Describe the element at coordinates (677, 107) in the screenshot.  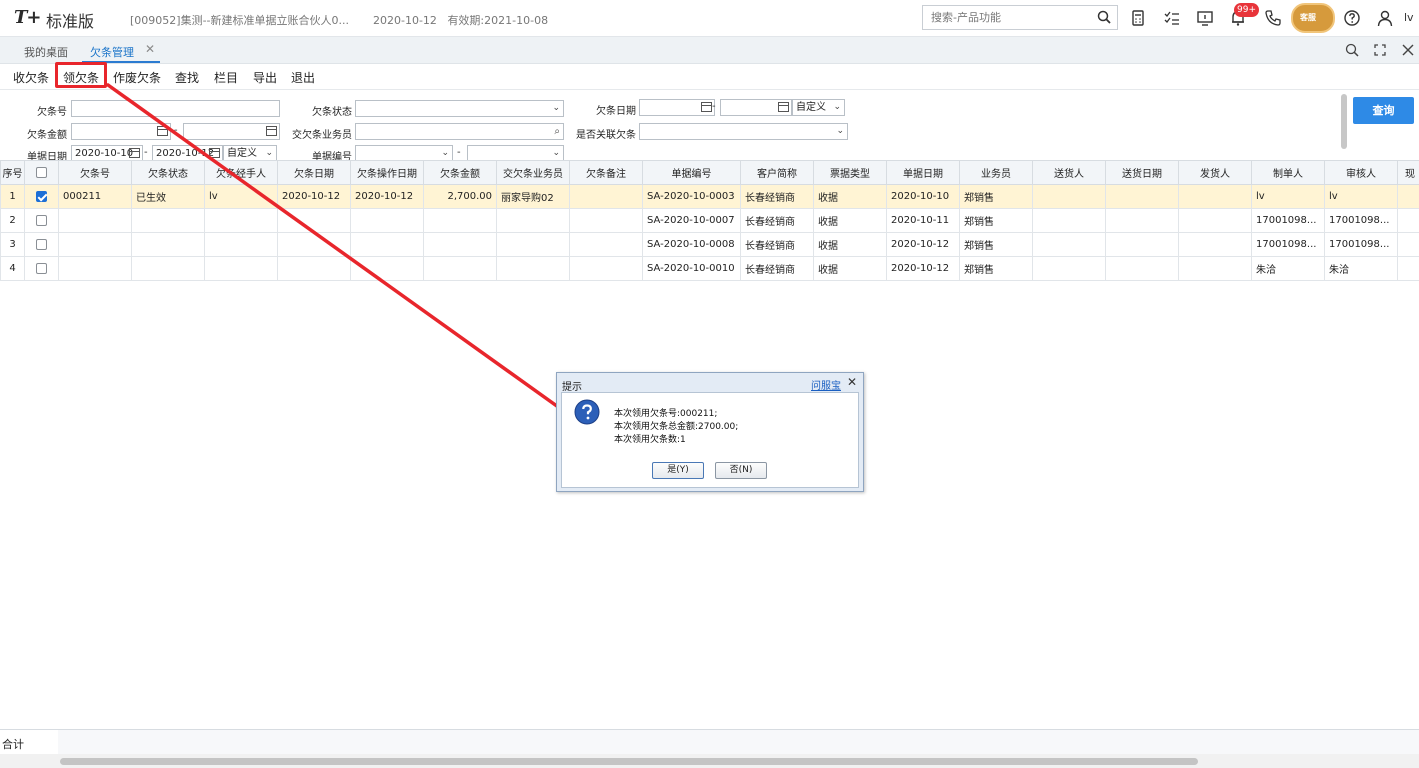
I see `iou-date-from` at that location.